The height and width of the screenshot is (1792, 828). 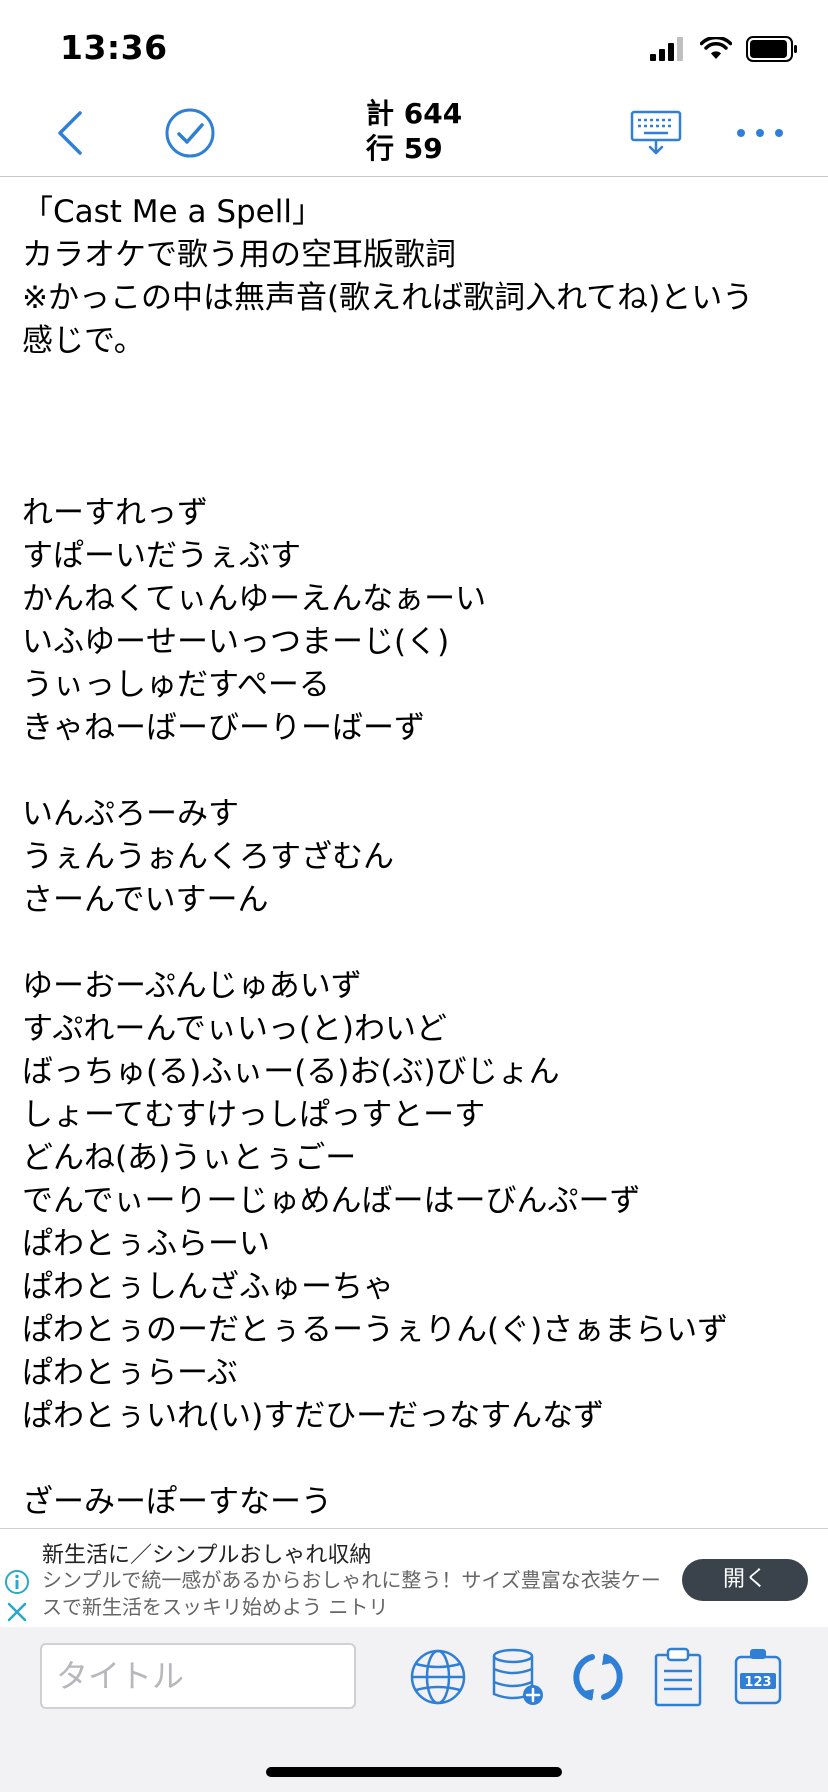 I want to click on editor-line: ぱわとぅのーだとぅるーうぇりん(ぐ)さぁまらいず, so click(x=375, y=1330).